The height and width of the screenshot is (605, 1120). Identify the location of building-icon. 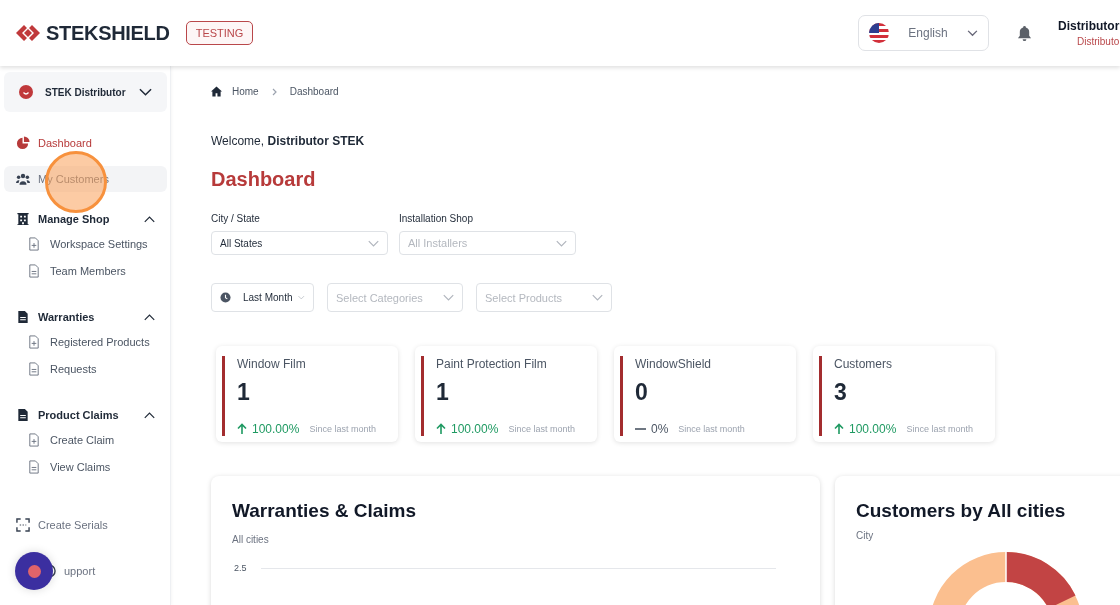
(23, 219).